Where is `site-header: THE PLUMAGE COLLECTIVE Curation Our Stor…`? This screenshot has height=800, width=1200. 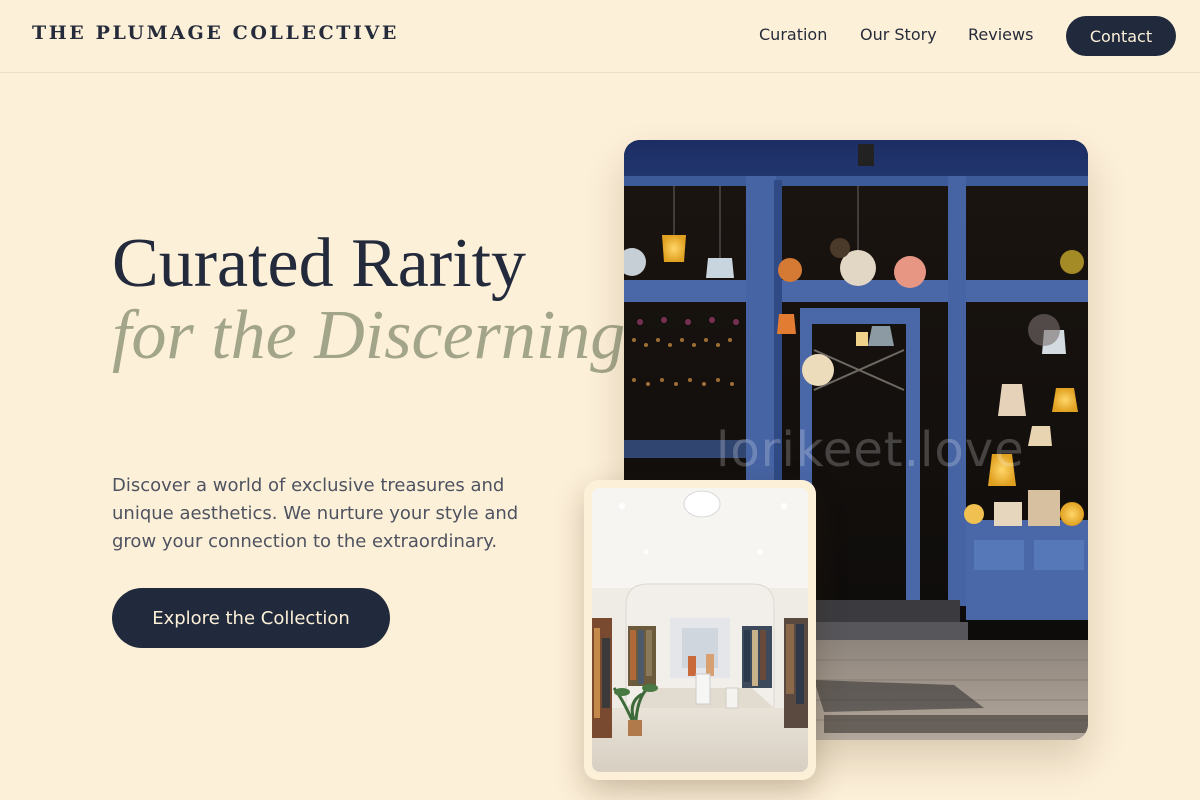
site-header: THE PLUMAGE COLLECTIVE Curation Our Stor… is located at coordinates (600, 36).